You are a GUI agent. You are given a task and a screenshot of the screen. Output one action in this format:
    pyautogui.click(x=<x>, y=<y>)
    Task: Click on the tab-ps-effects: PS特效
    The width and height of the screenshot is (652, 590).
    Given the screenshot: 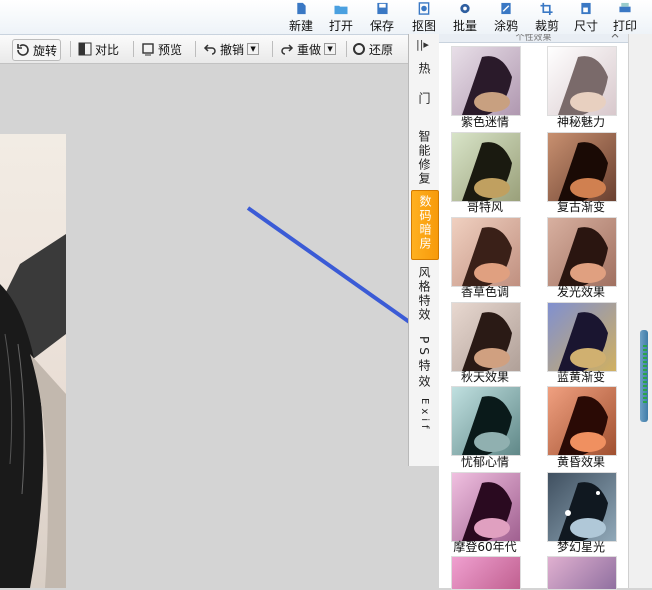 What is the action you would take?
    pyautogui.click(x=424, y=363)
    